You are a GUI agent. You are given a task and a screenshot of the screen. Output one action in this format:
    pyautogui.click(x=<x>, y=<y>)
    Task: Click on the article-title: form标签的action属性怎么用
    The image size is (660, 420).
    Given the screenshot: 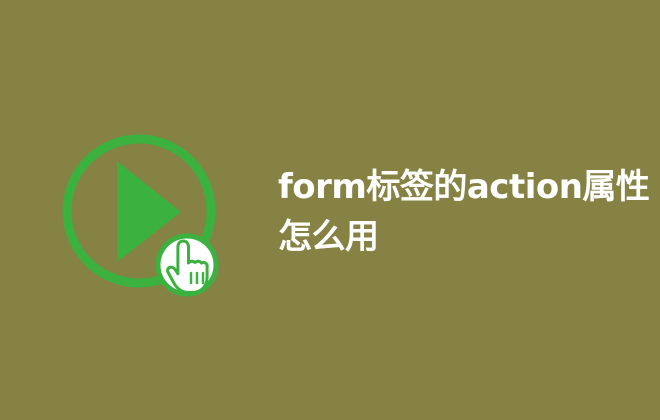 What is the action you would take?
    pyautogui.click(x=464, y=212)
    